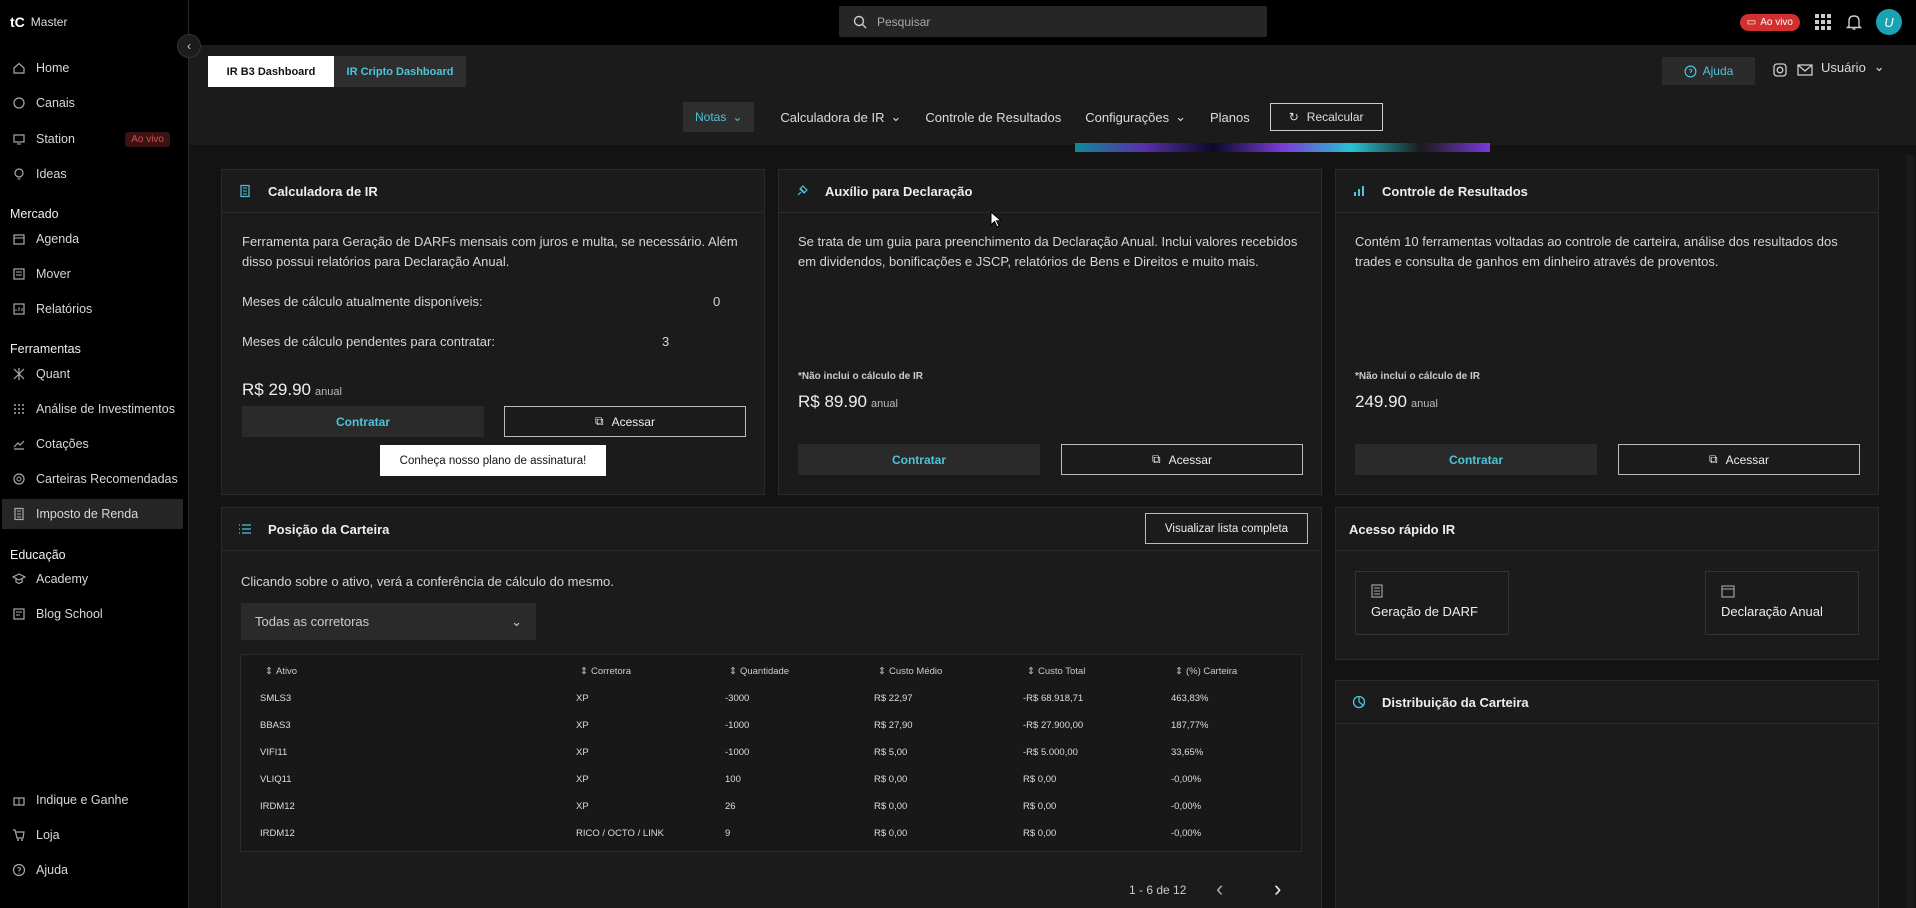 Image resolution: width=1916 pixels, height=908 pixels. What do you see at coordinates (189, 46) in the screenshot?
I see `collapse-sidebar-button: ‹` at bounding box center [189, 46].